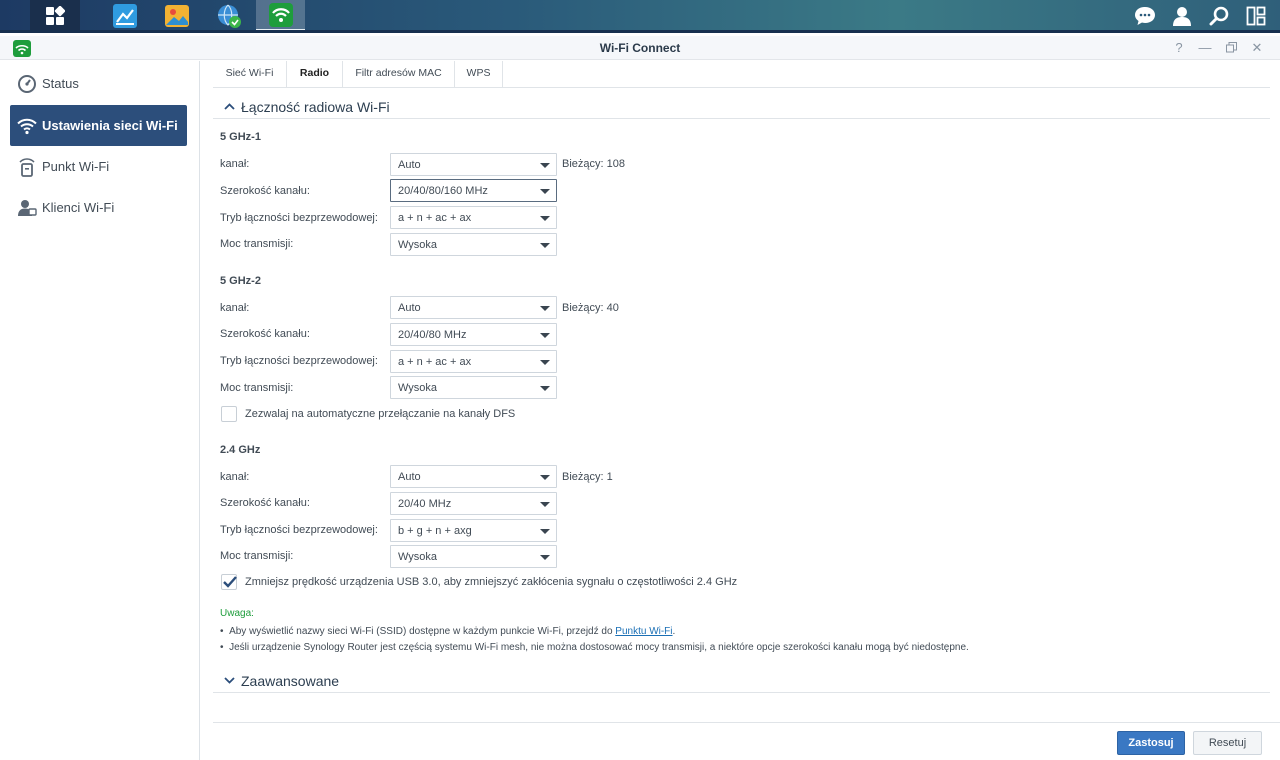 This screenshot has width=1280, height=760. I want to click on search-button, so click(1219, 15).